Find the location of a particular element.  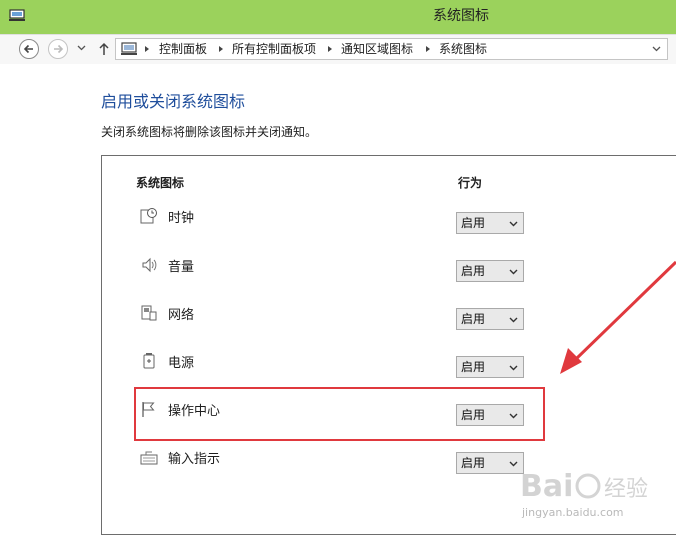

clock-icon is located at coordinates (148, 216).